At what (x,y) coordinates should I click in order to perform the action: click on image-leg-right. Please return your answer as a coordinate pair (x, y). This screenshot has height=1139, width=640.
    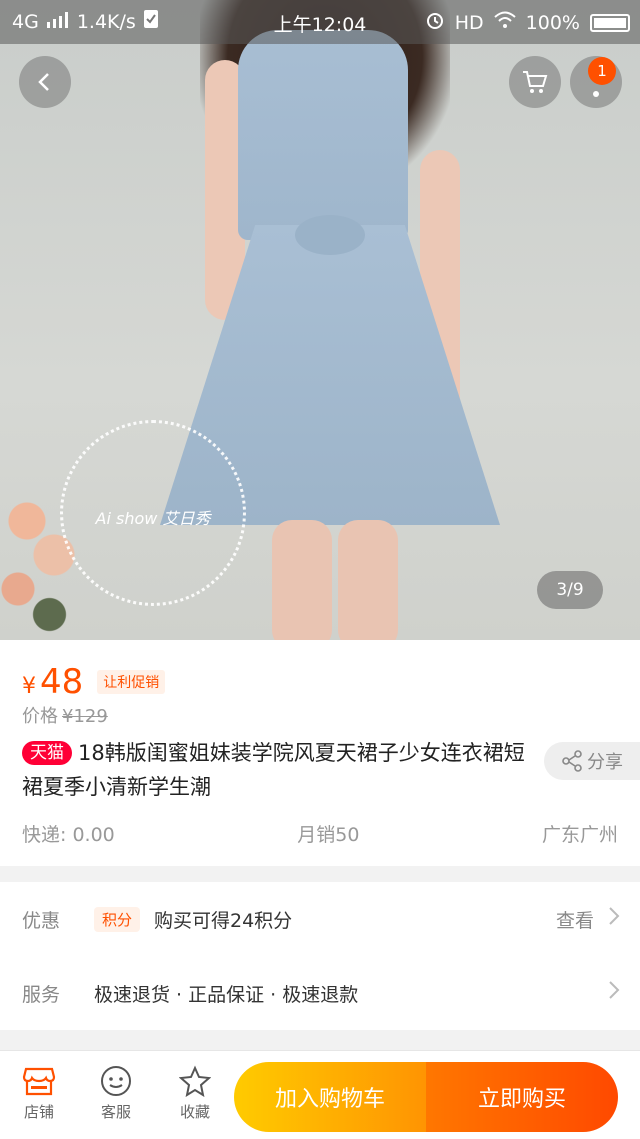
    Looking at the image, I should click on (368, 580).